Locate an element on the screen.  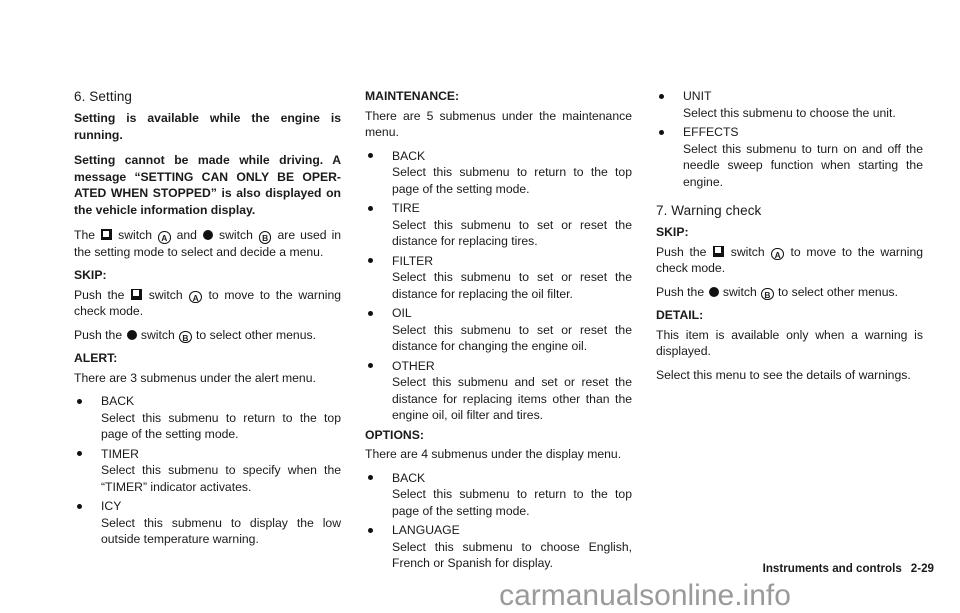
footer-page-number: 2-29 is located at coordinates (922, 568).